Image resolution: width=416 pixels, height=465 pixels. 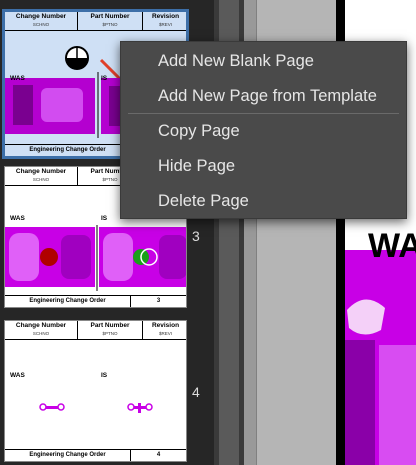 What do you see at coordinates (380, 357) in the screenshot?
I see `page-drawing` at bounding box center [380, 357].